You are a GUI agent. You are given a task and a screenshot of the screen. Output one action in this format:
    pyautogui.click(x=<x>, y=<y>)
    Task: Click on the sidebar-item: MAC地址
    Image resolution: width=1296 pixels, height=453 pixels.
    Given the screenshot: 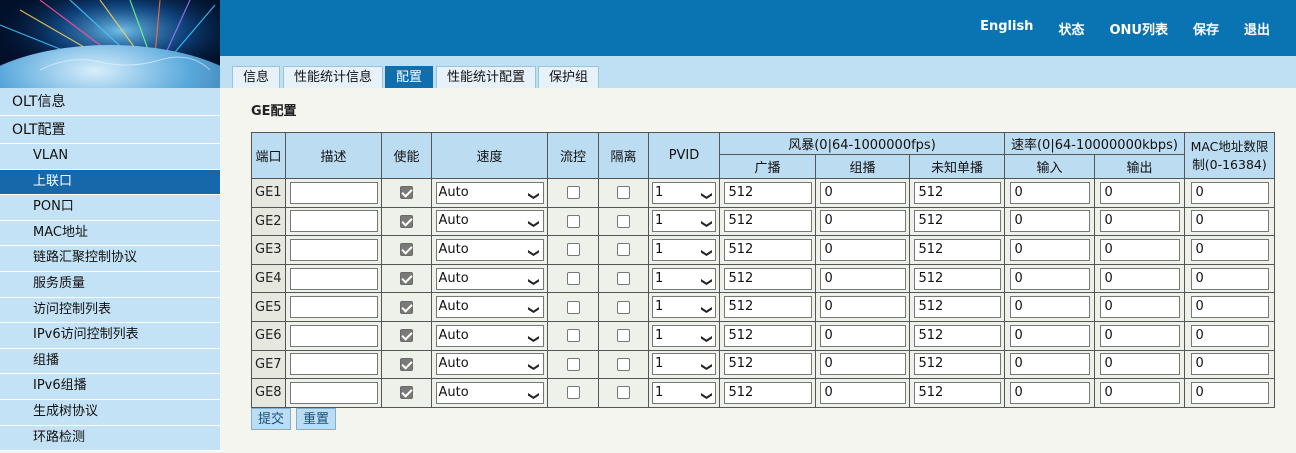 What is the action you would take?
    pyautogui.click(x=110, y=233)
    